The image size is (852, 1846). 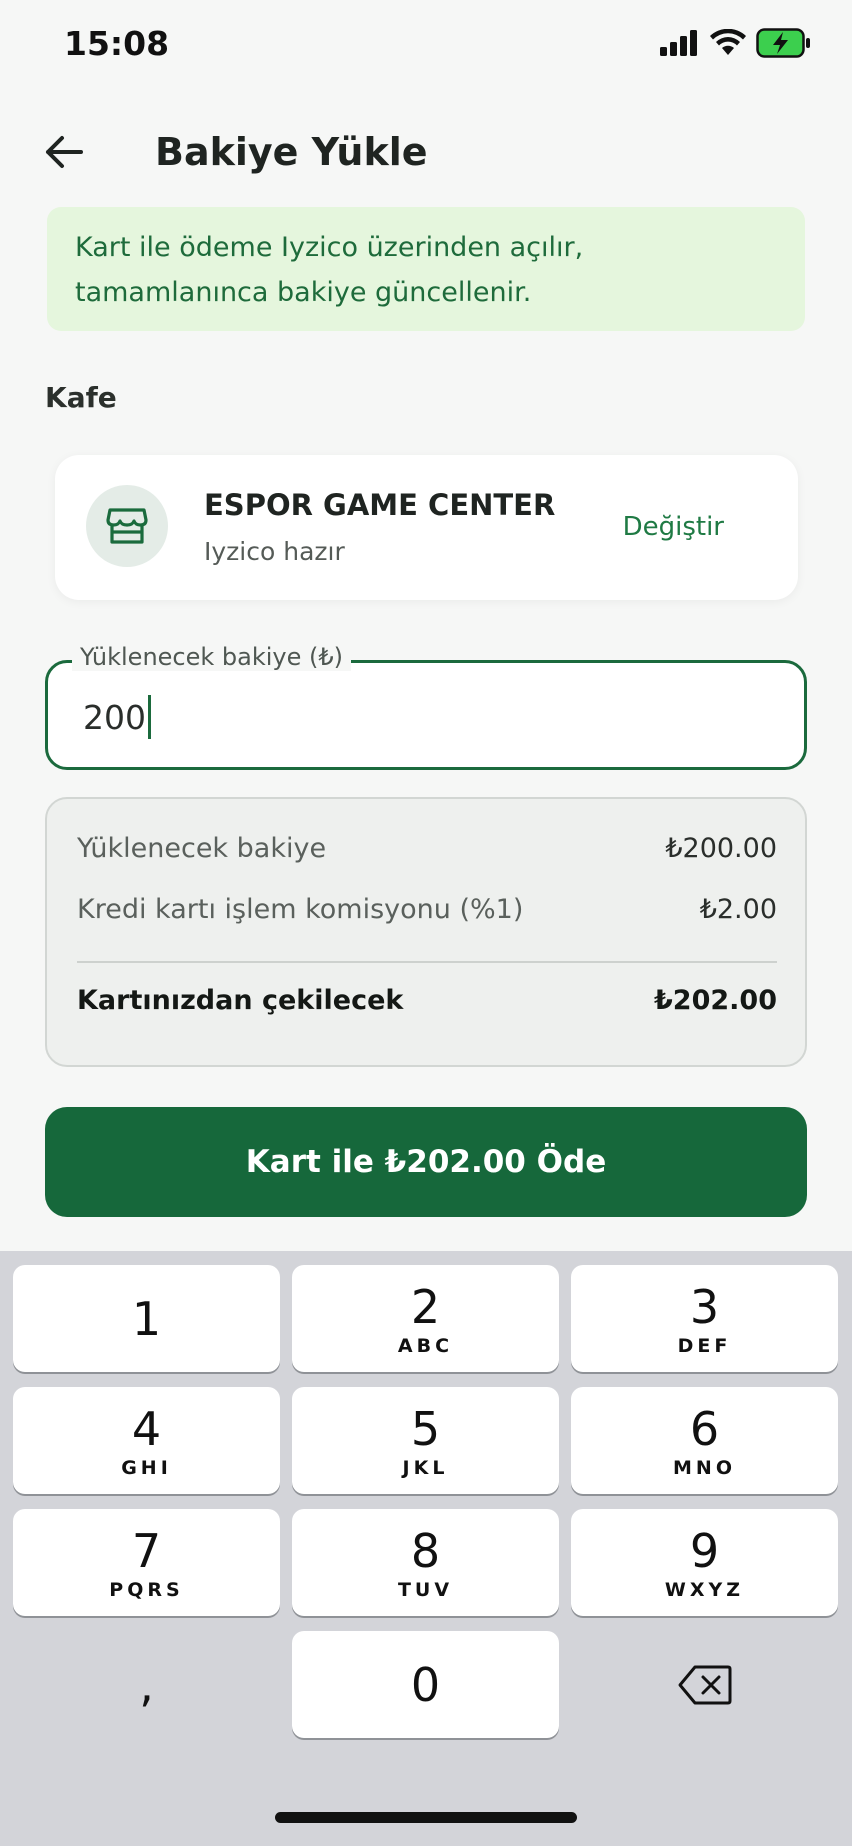 I want to click on summary-total-label: Kartınızdan çekilecek, so click(x=240, y=1000).